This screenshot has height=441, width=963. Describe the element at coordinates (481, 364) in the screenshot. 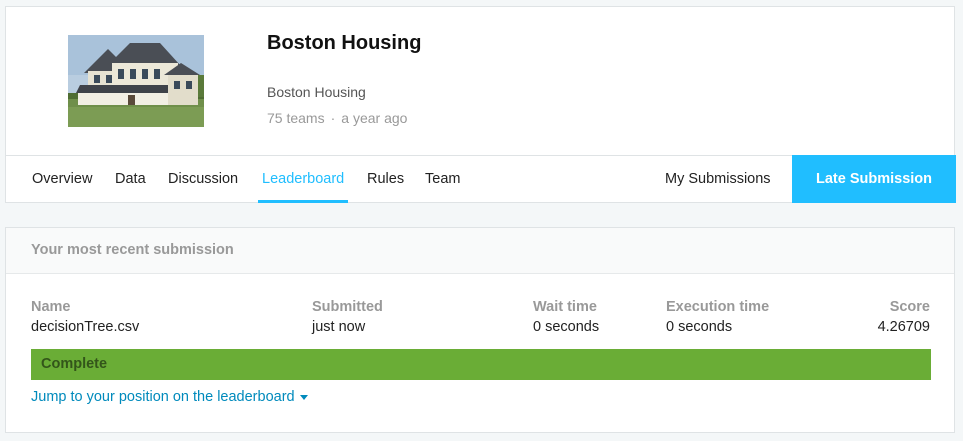

I see `submission-status-bar: Complete` at that location.